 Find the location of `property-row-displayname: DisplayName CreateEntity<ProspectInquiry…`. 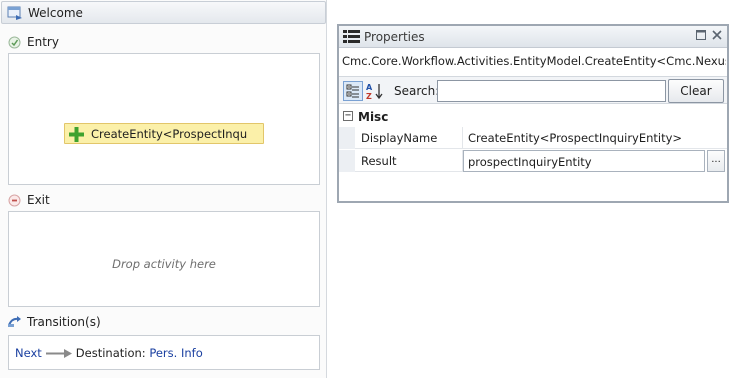

property-row-displayname: DisplayName CreateEntity<ProspectInquiry… is located at coordinates (533, 138).